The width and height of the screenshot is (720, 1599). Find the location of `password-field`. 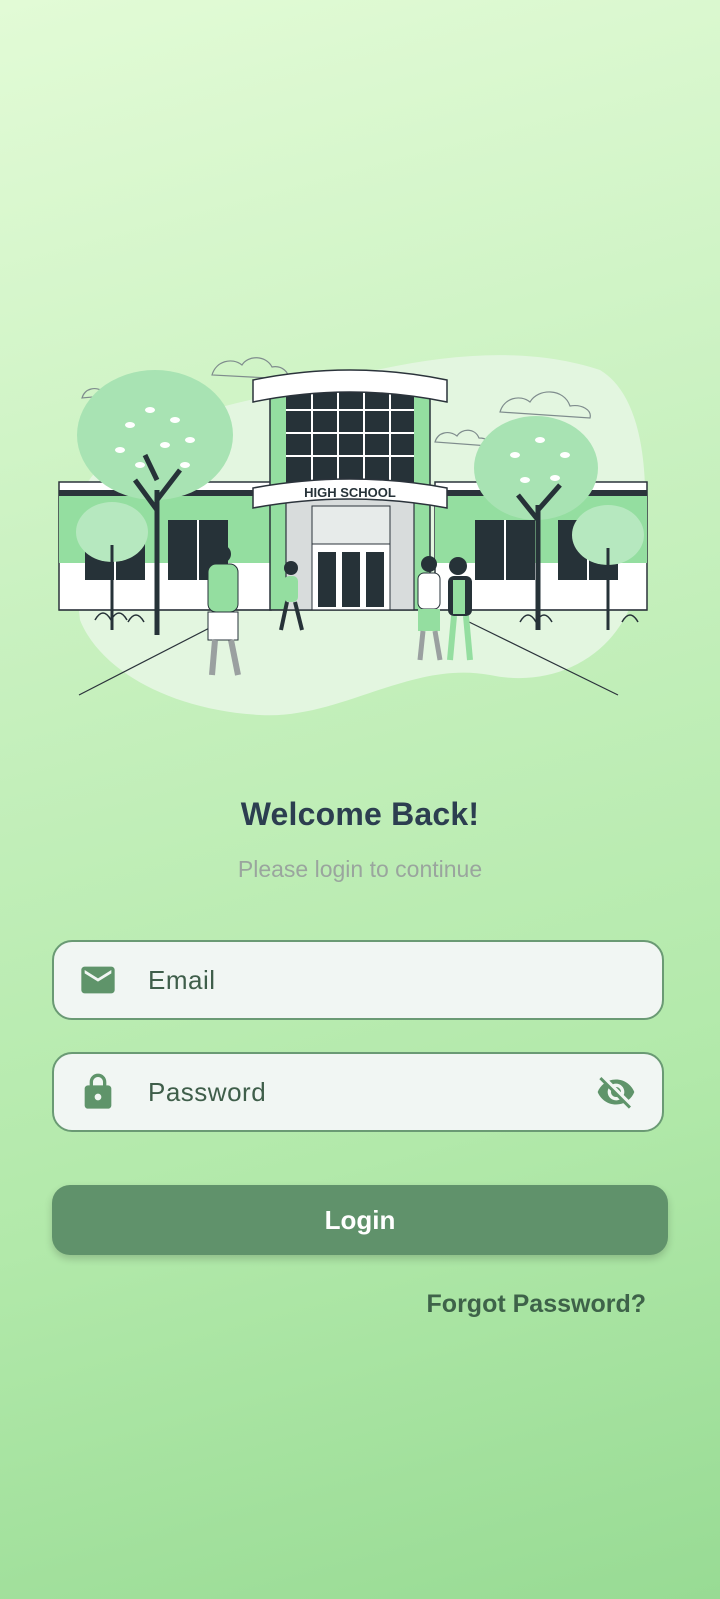

password-field is located at coordinates (358, 1092).